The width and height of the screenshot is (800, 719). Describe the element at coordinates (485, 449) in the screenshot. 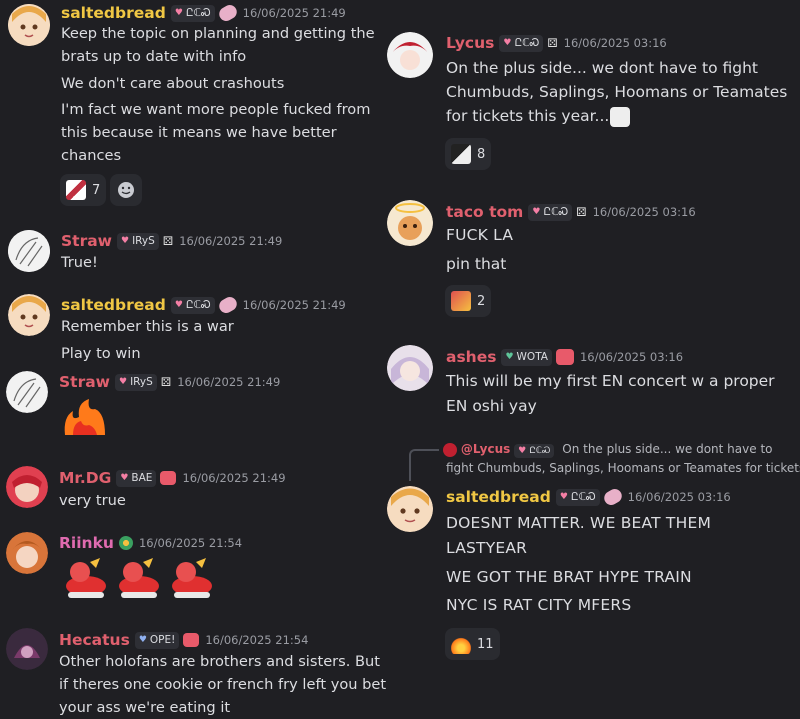

I see `reply-username: @Lycus` at that location.